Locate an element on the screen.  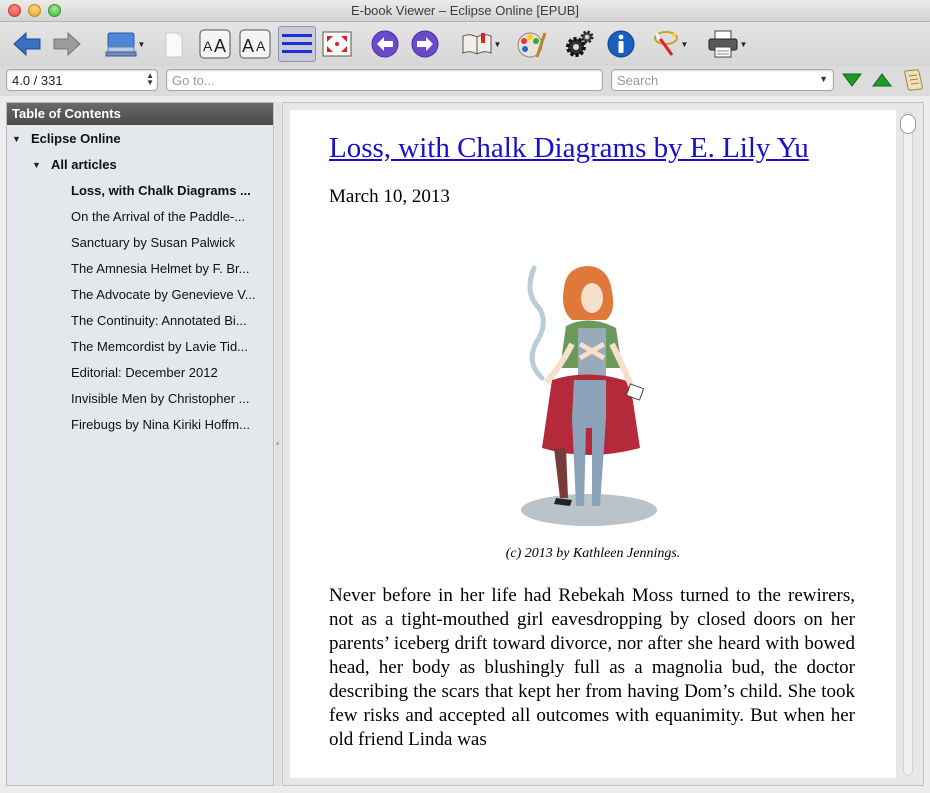
info-icon is located at coordinates (621, 44).